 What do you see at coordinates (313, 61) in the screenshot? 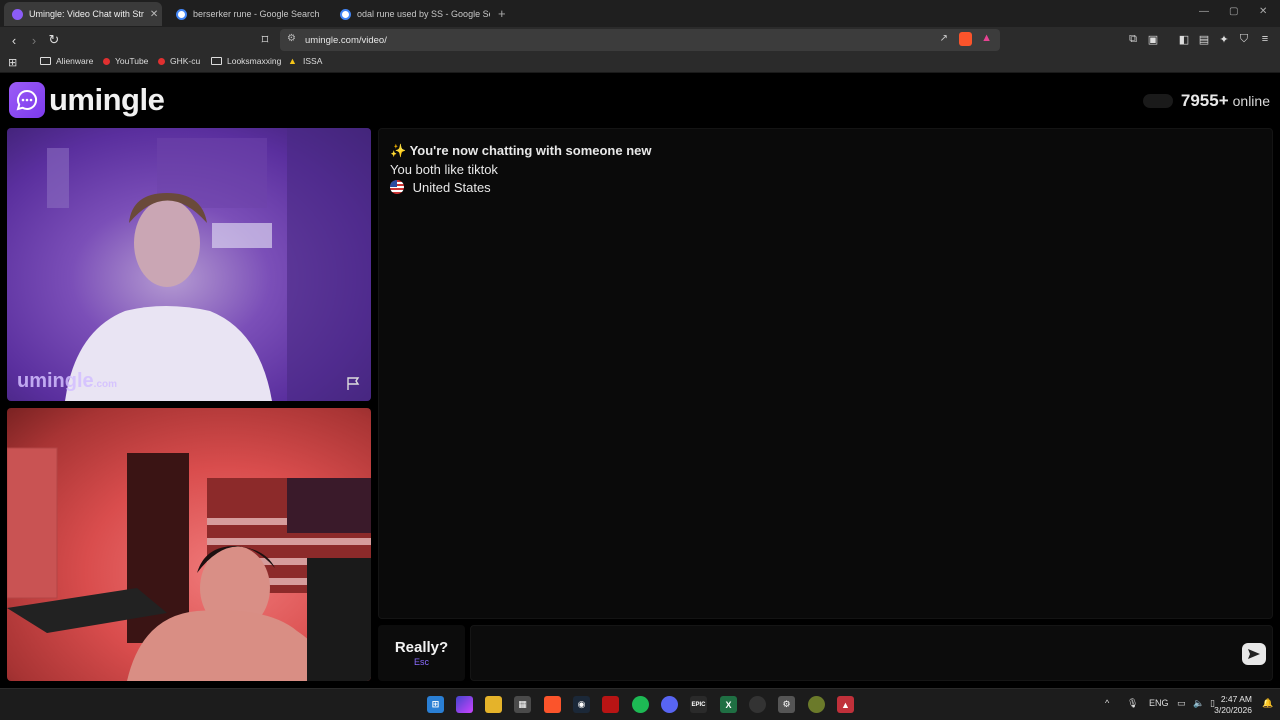
I see `bookmark-label: ISSA` at bounding box center [313, 61].